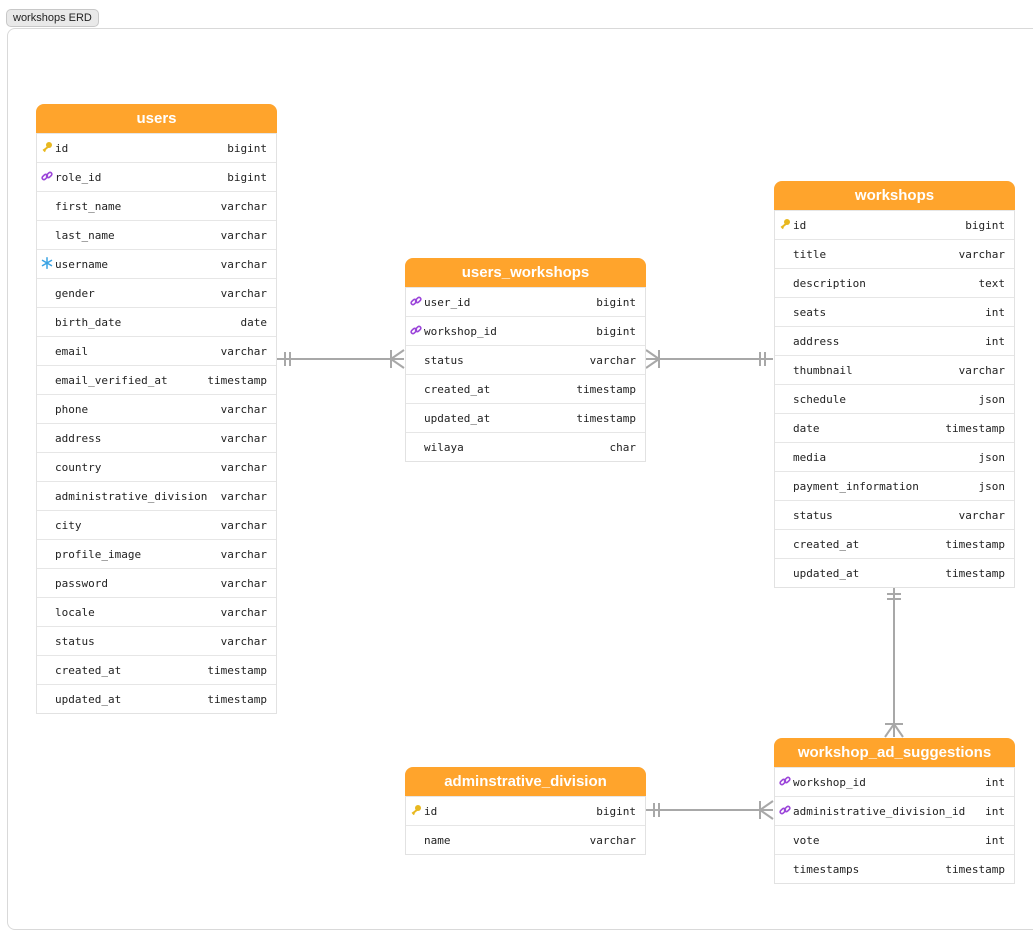  What do you see at coordinates (156, 379) in the screenshot?
I see `column-row: email_verified_at timestamp` at bounding box center [156, 379].